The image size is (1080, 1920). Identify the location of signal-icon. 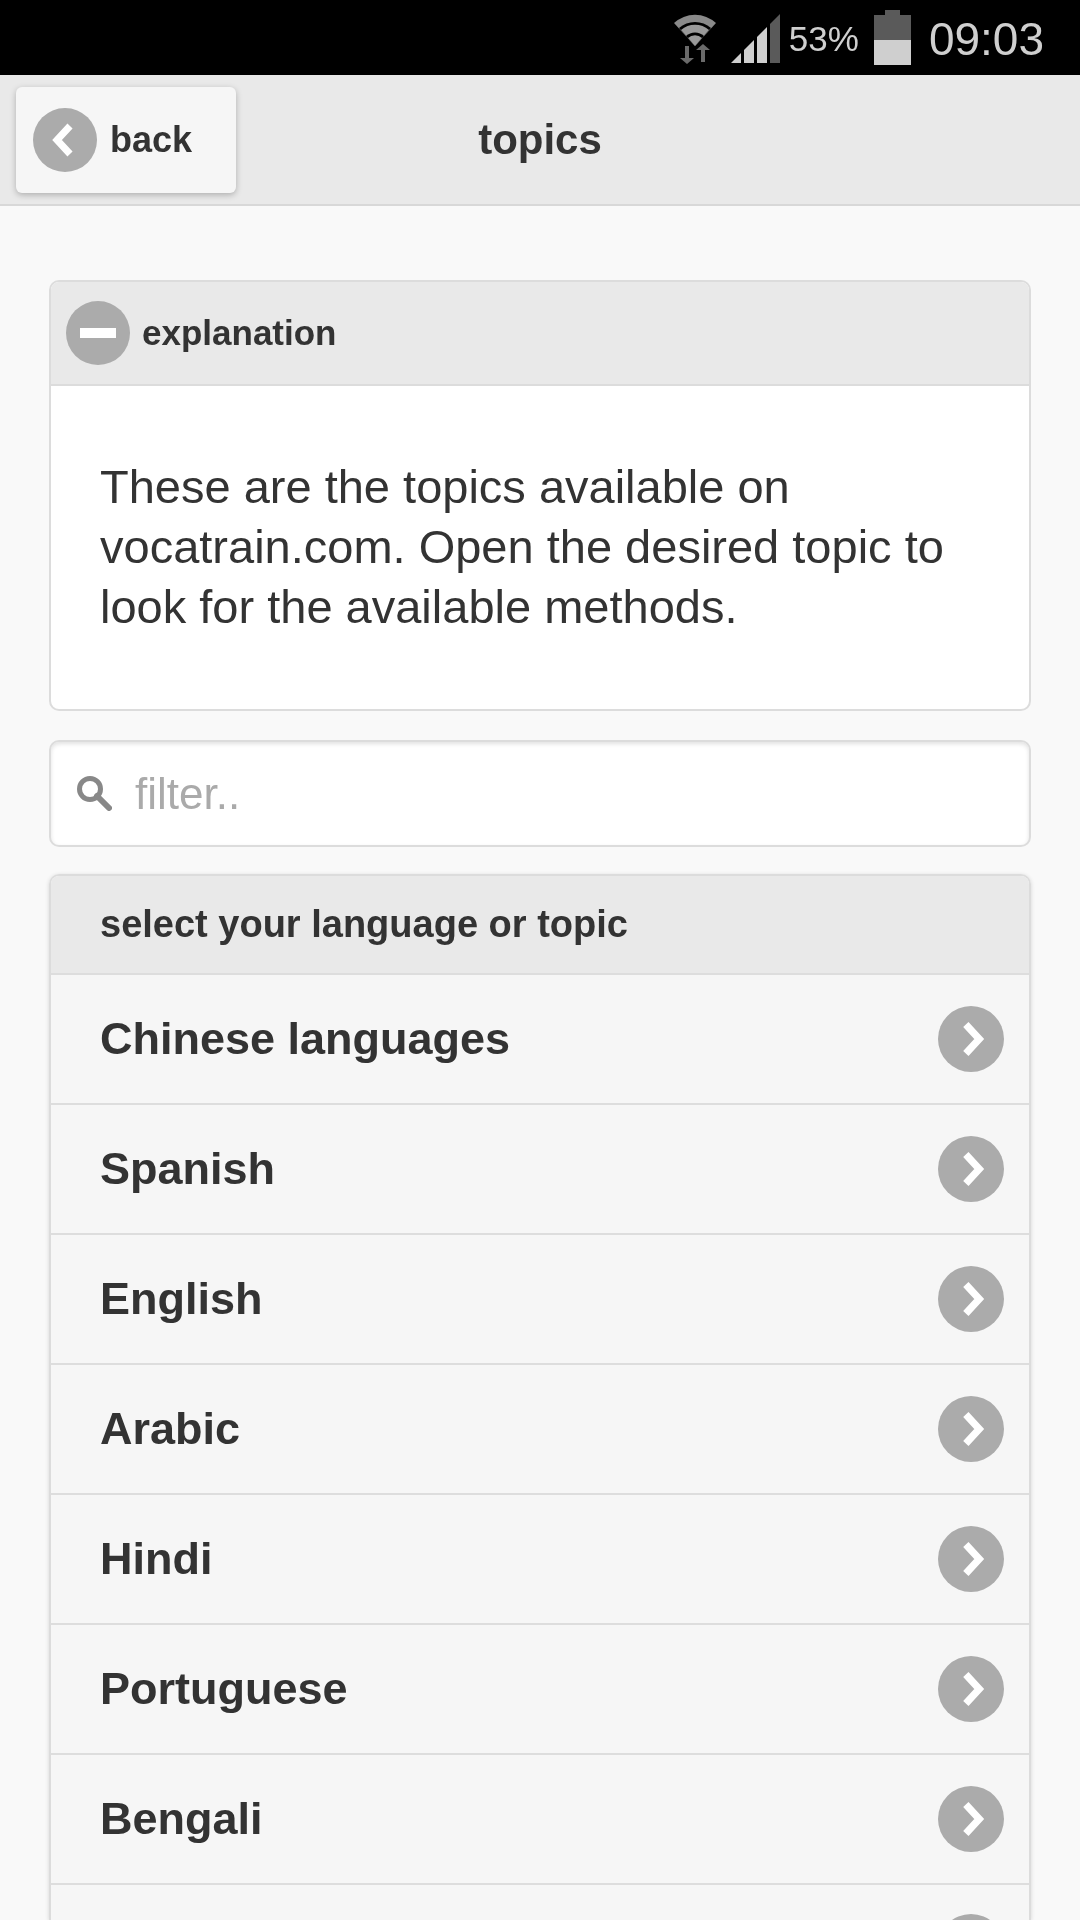
(755, 38).